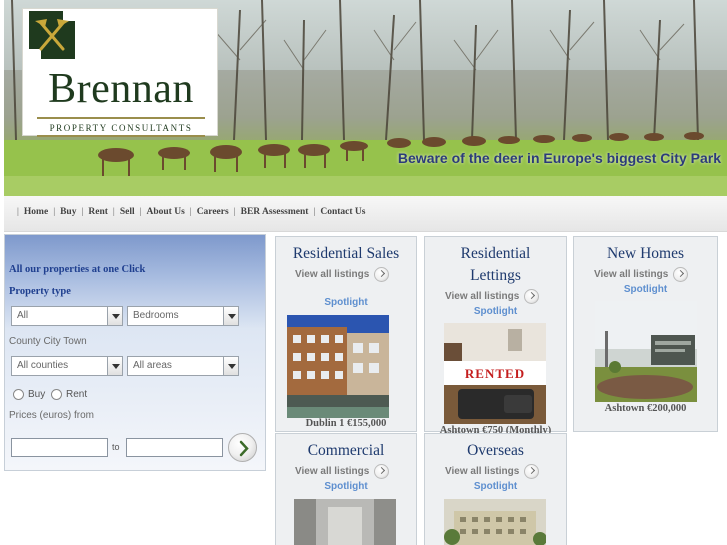 The height and width of the screenshot is (545, 727). What do you see at coordinates (52, 415) in the screenshot?
I see `price-label: Prices (euros) from` at bounding box center [52, 415].